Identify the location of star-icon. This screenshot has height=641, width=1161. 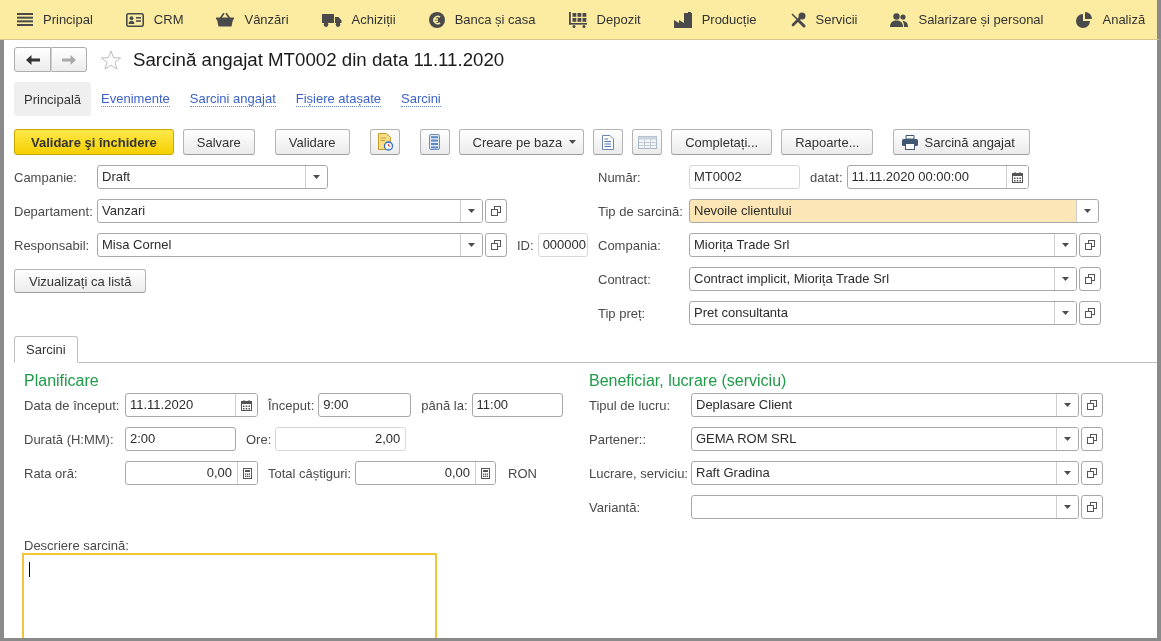
(111, 59).